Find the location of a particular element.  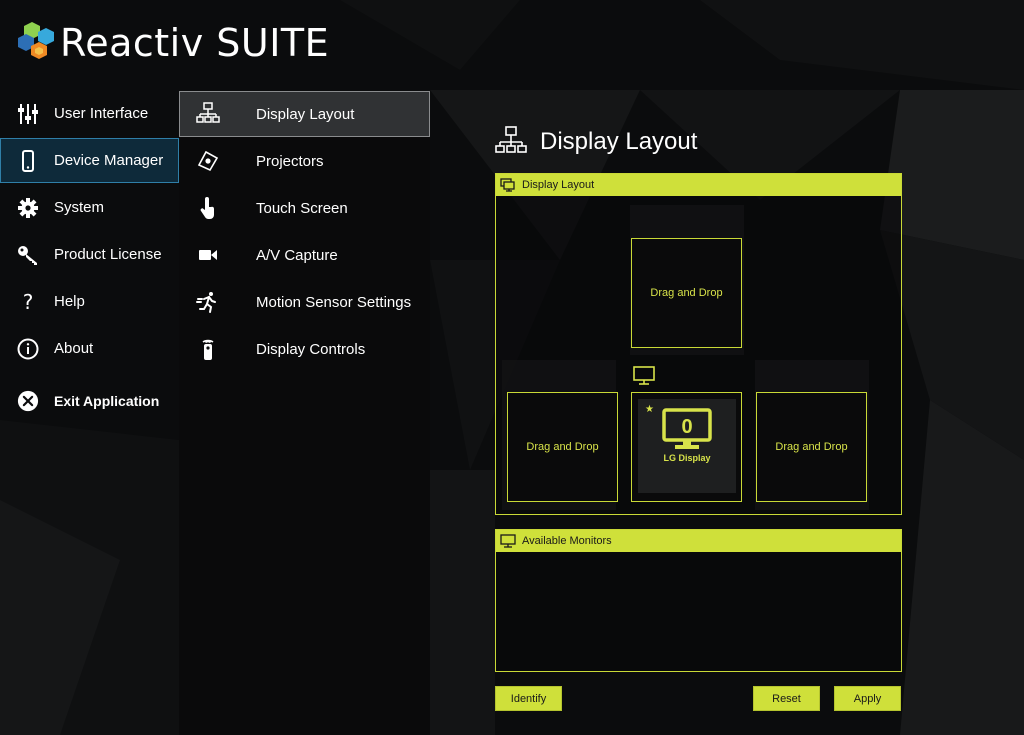

display-name: LG Display is located at coordinates (687, 458).